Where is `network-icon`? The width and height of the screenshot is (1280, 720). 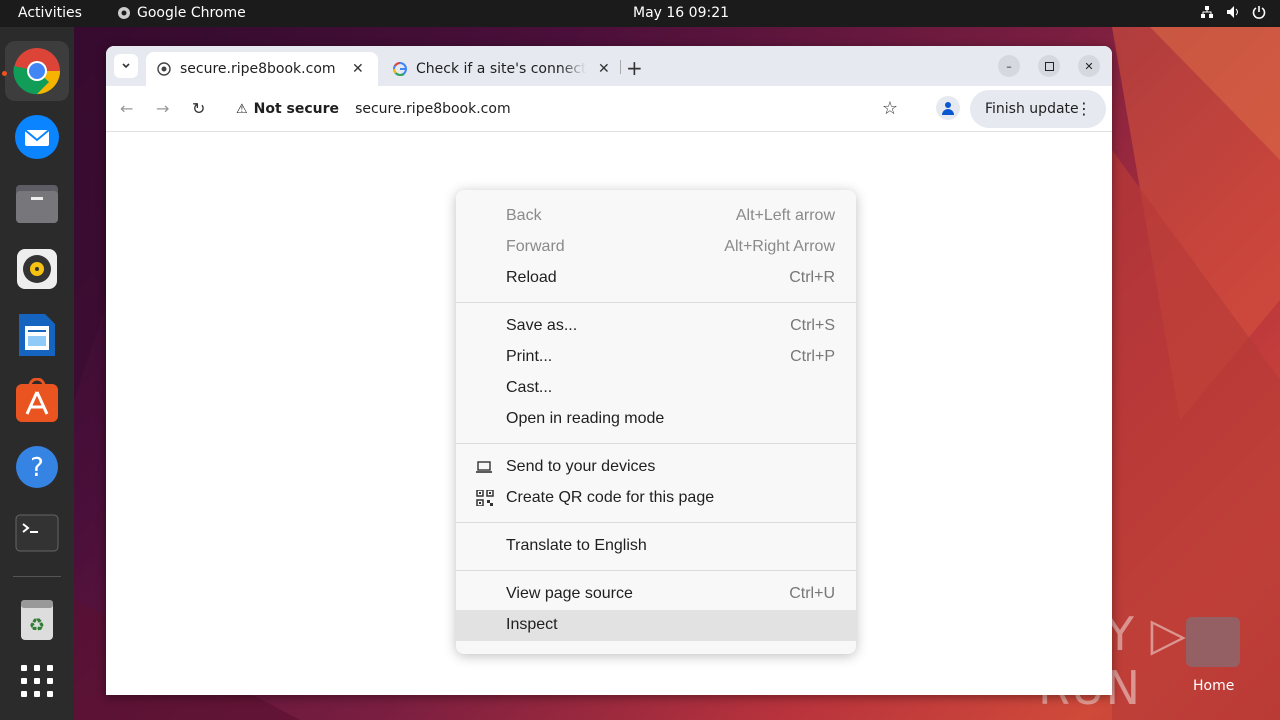
network-icon is located at coordinates (1207, 12).